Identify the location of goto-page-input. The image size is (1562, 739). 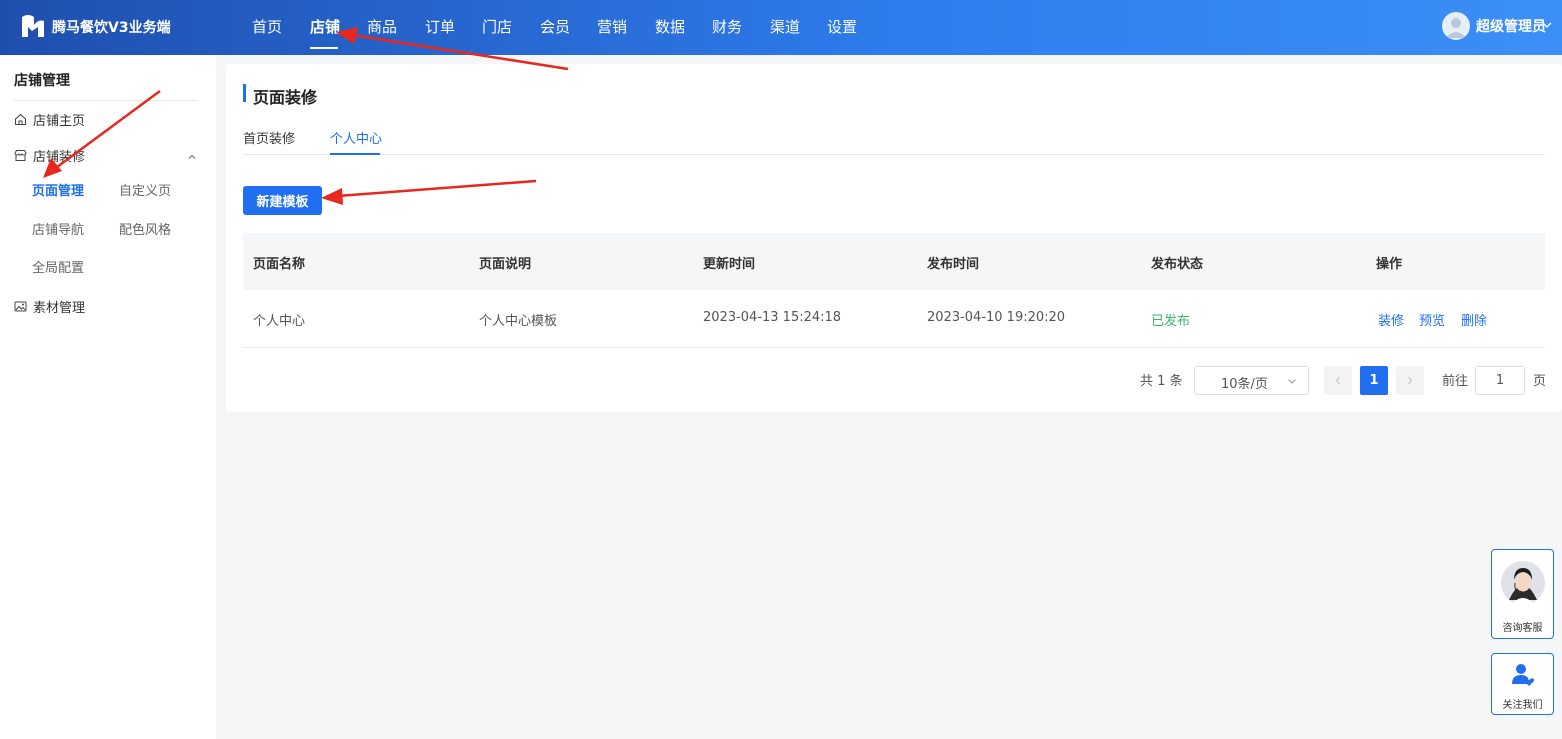
(1500, 380).